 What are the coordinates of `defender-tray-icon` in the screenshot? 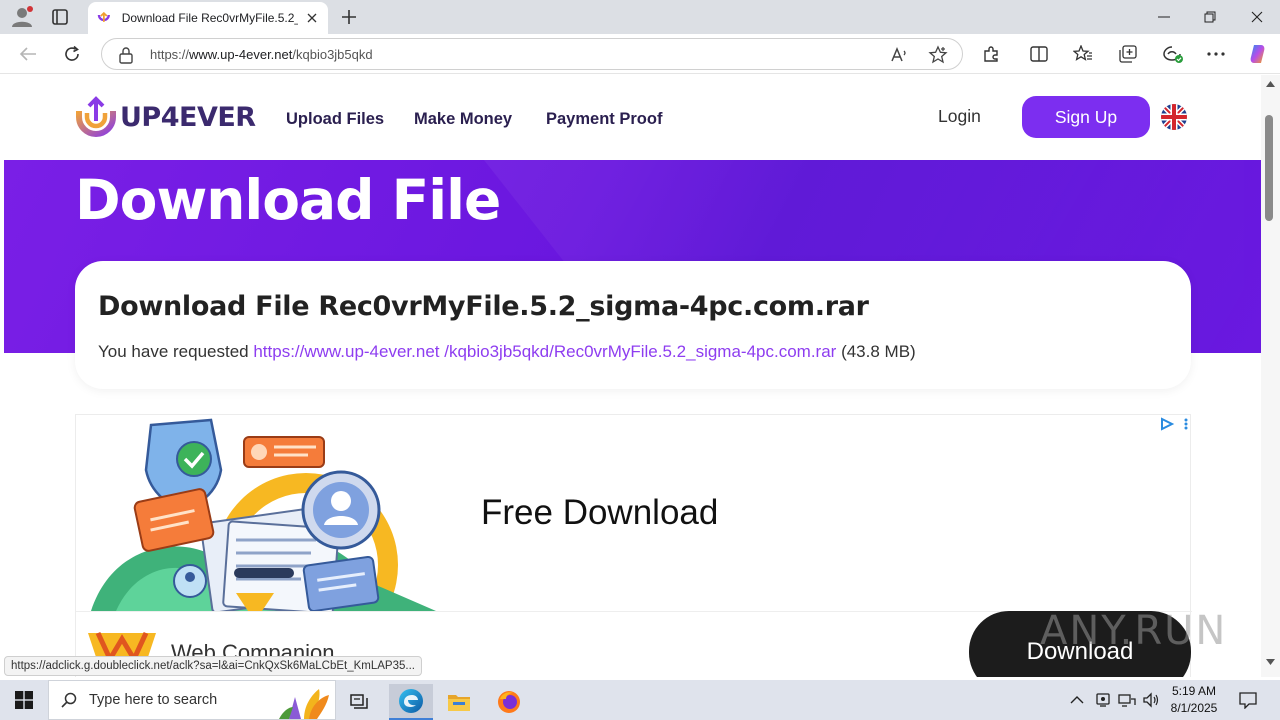 It's located at (1103, 700).